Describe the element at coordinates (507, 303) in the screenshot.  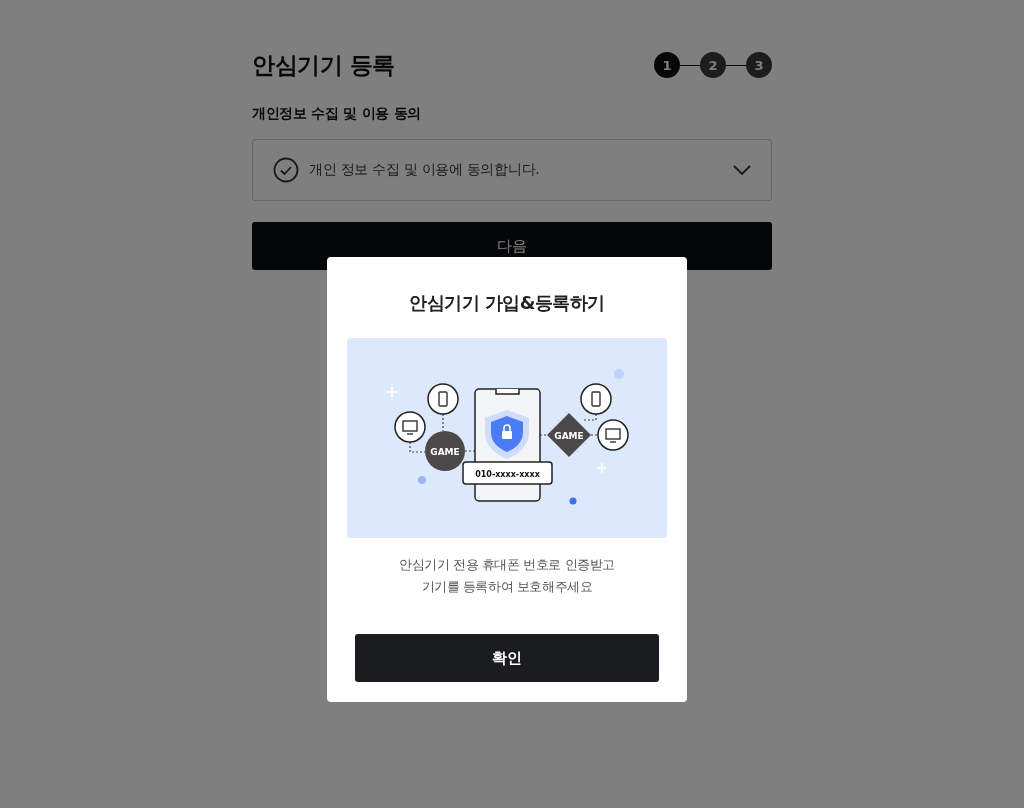
I see `dialog-title: 안심기기 가입&등록하기` at that location.